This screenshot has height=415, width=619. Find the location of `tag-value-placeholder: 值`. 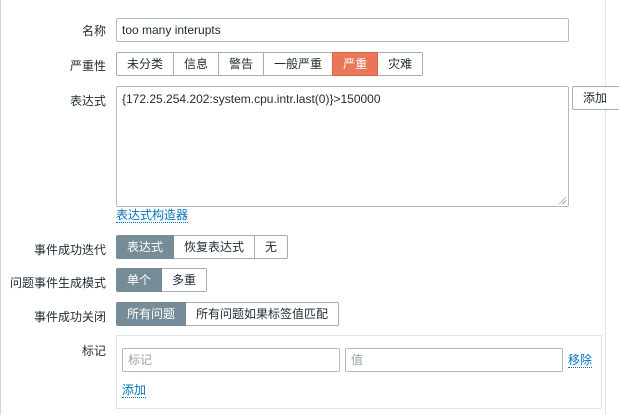

tag-value-placeholder: 值 is located at coordinates (357, 360).